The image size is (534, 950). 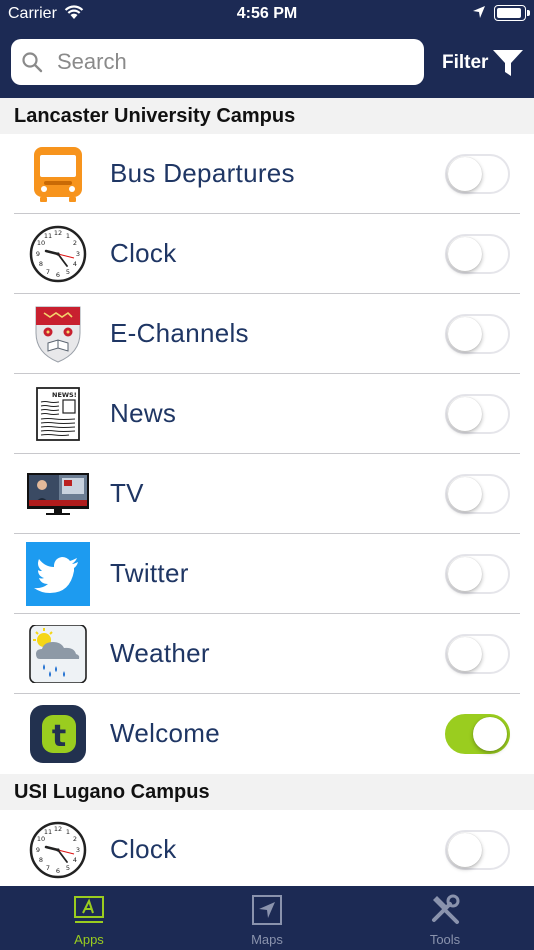 I want to click on bus-departures-toggle, so click(x=477, y=174).